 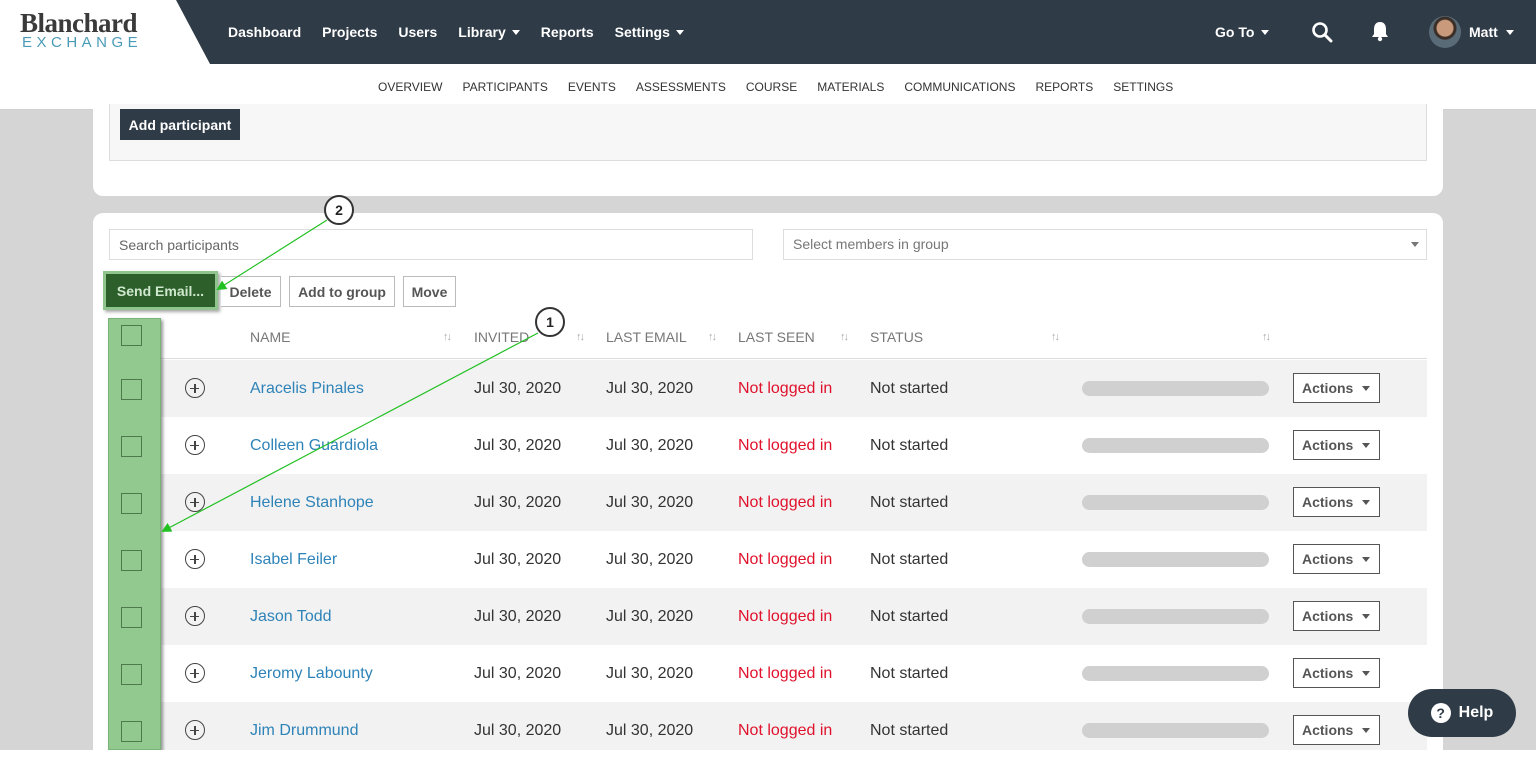 What do you see at coordinates (1476, 712) in the screenshot?
I see `help-label: Help` at bounding box center [1476, 712].